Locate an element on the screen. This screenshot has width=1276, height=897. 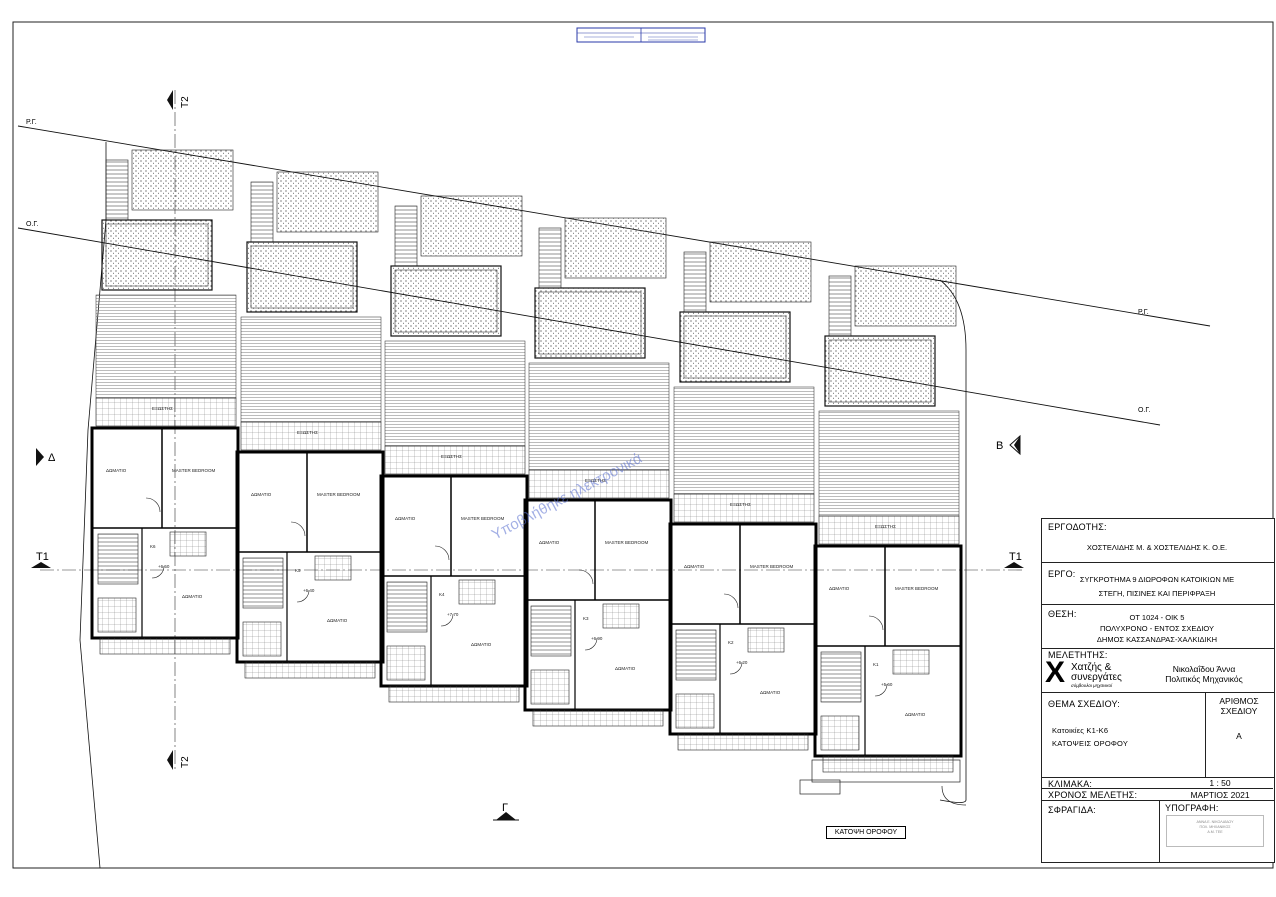
engineer-name: Νικολαΐδου Άννα is located at coordinates (1204, 669).